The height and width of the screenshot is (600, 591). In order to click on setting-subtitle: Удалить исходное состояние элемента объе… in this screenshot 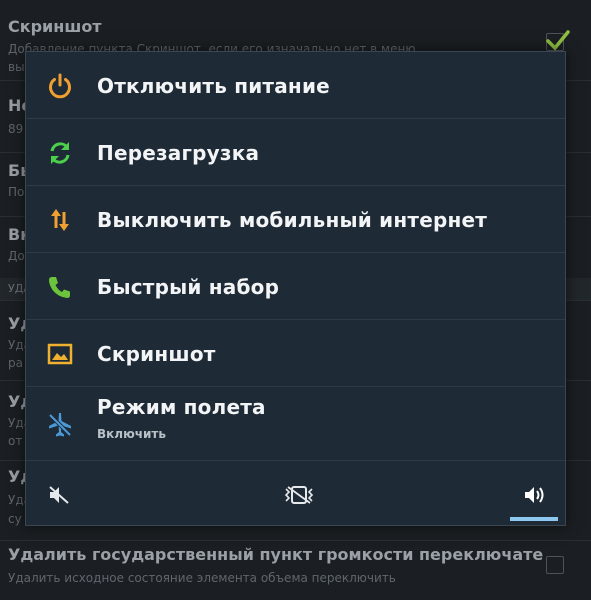, I will do `click(202, 578)`.